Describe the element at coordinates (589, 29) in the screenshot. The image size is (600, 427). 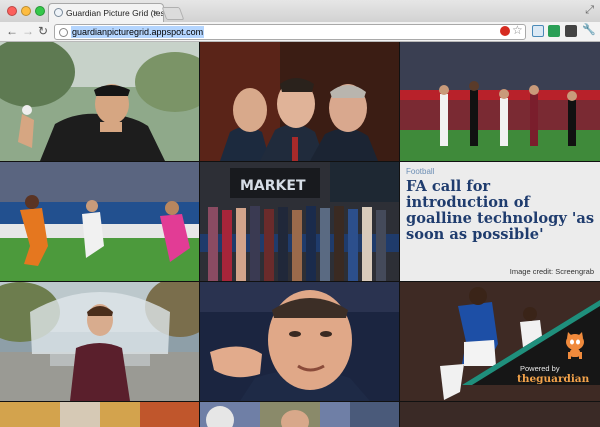
I see `wrench-icon: 🔧` at that location.